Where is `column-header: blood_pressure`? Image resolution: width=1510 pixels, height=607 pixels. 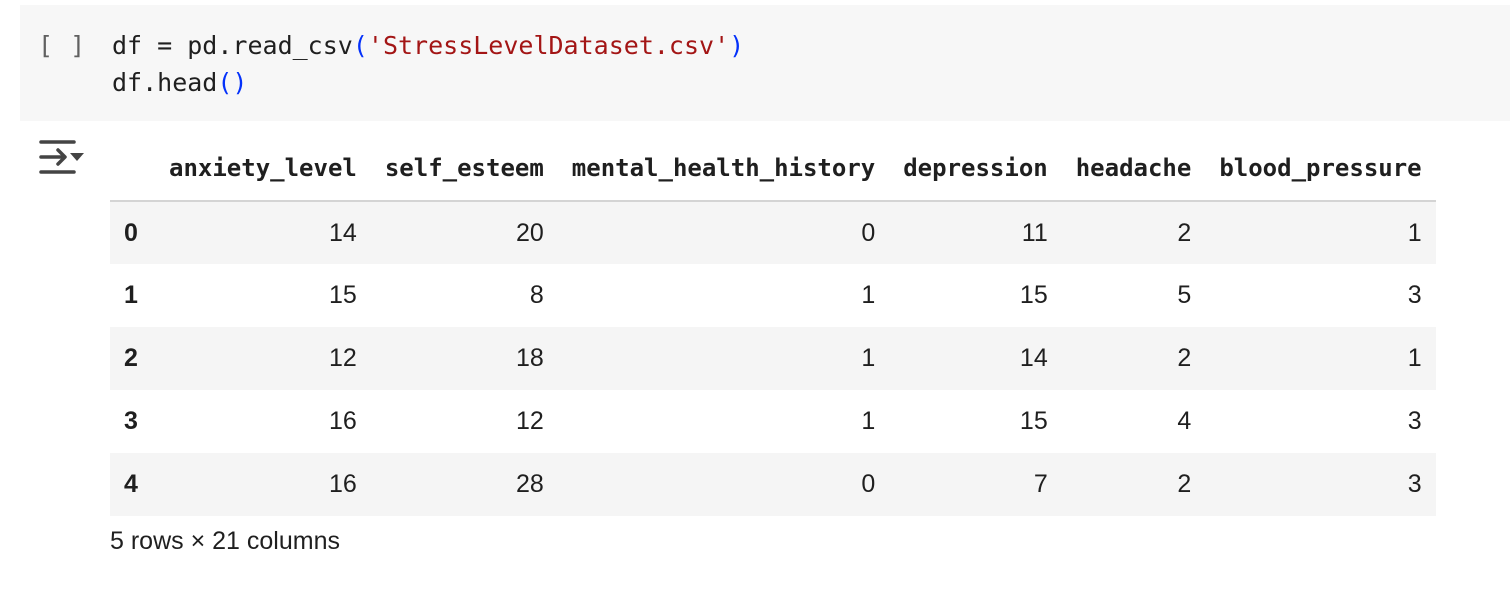 column-header: blood_pressure is located at coordinates (1320, 168).